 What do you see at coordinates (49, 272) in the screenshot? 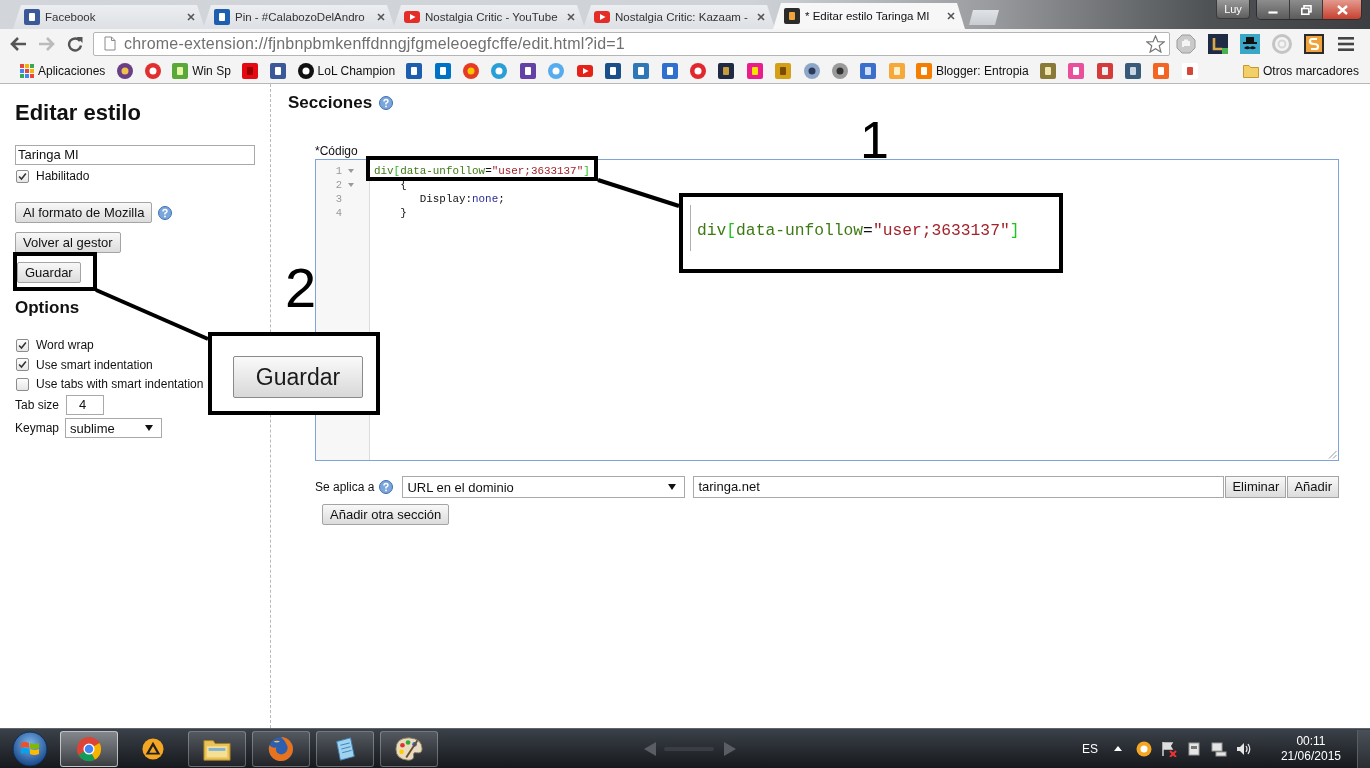
I see `save-button: Guardar` at bounding box center [49, 272].